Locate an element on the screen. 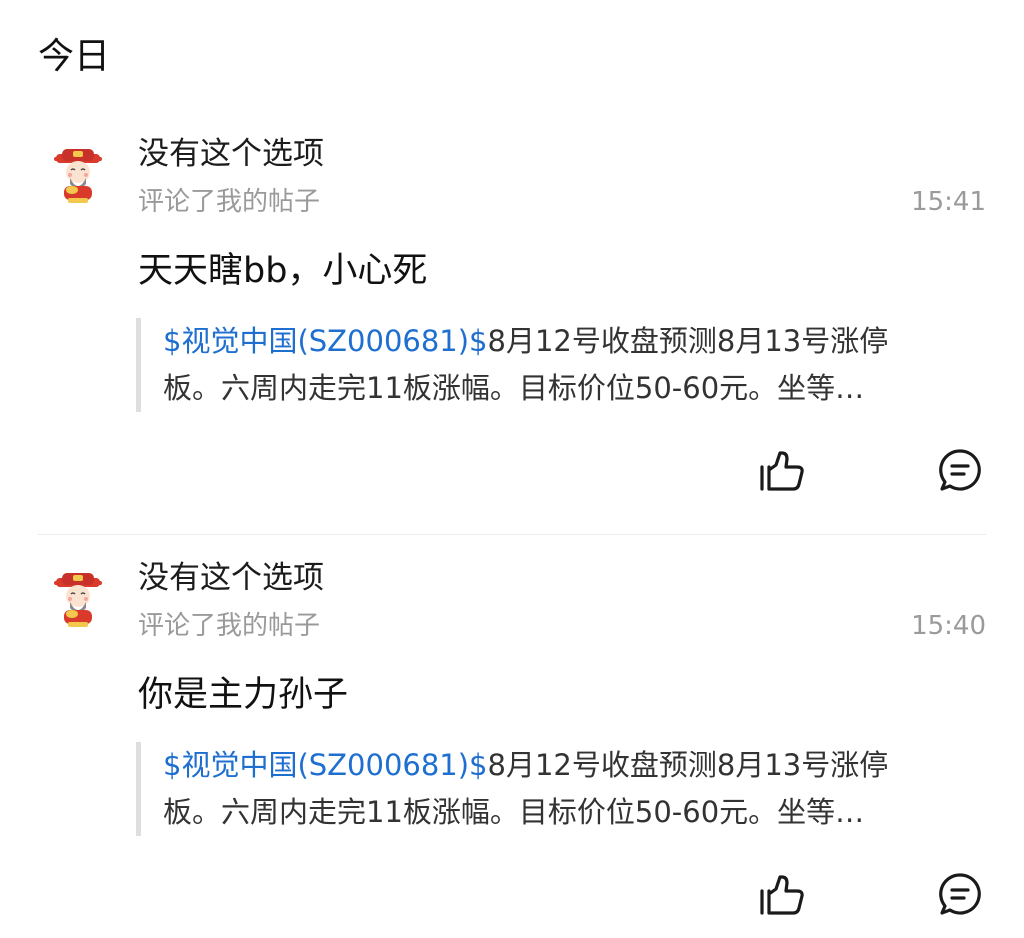 Image resolution: width=1024 pixels, height=938 pixels. comment-text: 天天瞎bb，小心死 is located at coordinates (283, 271).